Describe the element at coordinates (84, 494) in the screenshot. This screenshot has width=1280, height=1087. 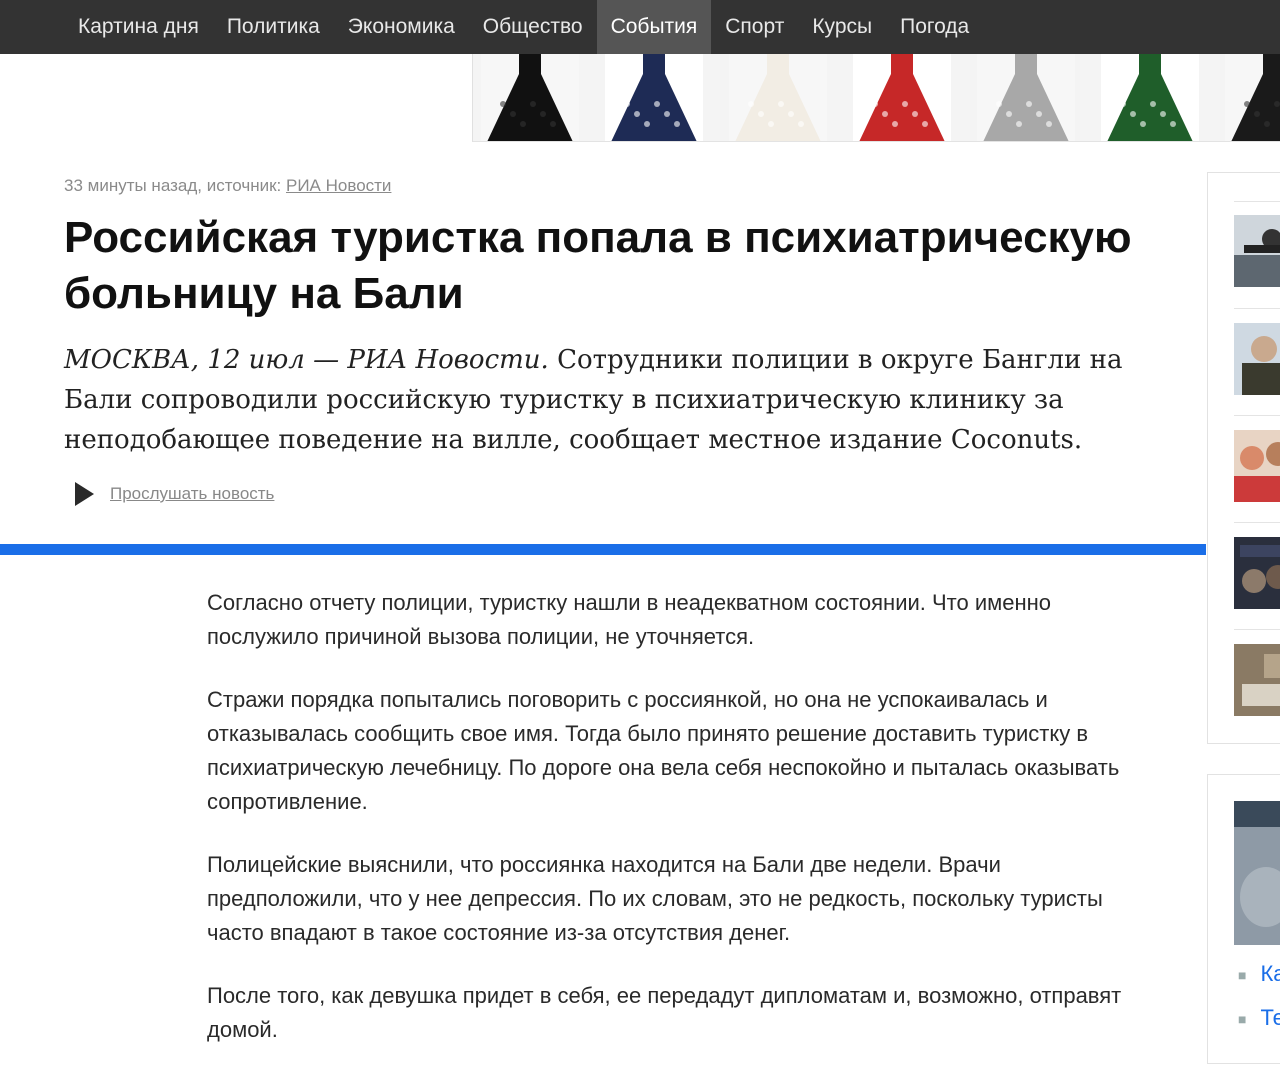
I see `play-icon` at that location.